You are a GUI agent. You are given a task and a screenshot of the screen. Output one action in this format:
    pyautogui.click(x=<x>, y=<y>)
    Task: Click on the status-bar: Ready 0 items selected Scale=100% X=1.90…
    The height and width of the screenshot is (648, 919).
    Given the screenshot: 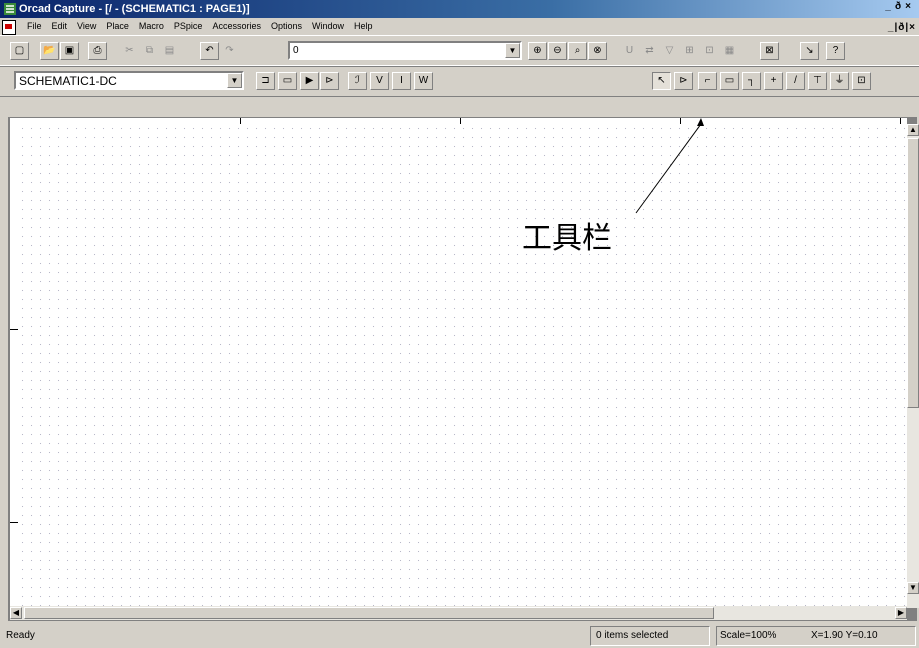 What is the action you would take?
    pyautogui.click(x=459, y=636)
    